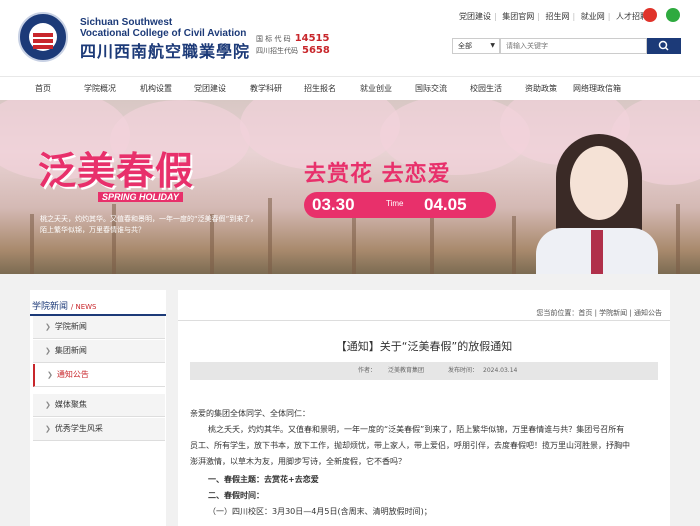  Describe the element at coordinates (316, 50) in the screenshot. I see `code2-value: 5658` at that location.